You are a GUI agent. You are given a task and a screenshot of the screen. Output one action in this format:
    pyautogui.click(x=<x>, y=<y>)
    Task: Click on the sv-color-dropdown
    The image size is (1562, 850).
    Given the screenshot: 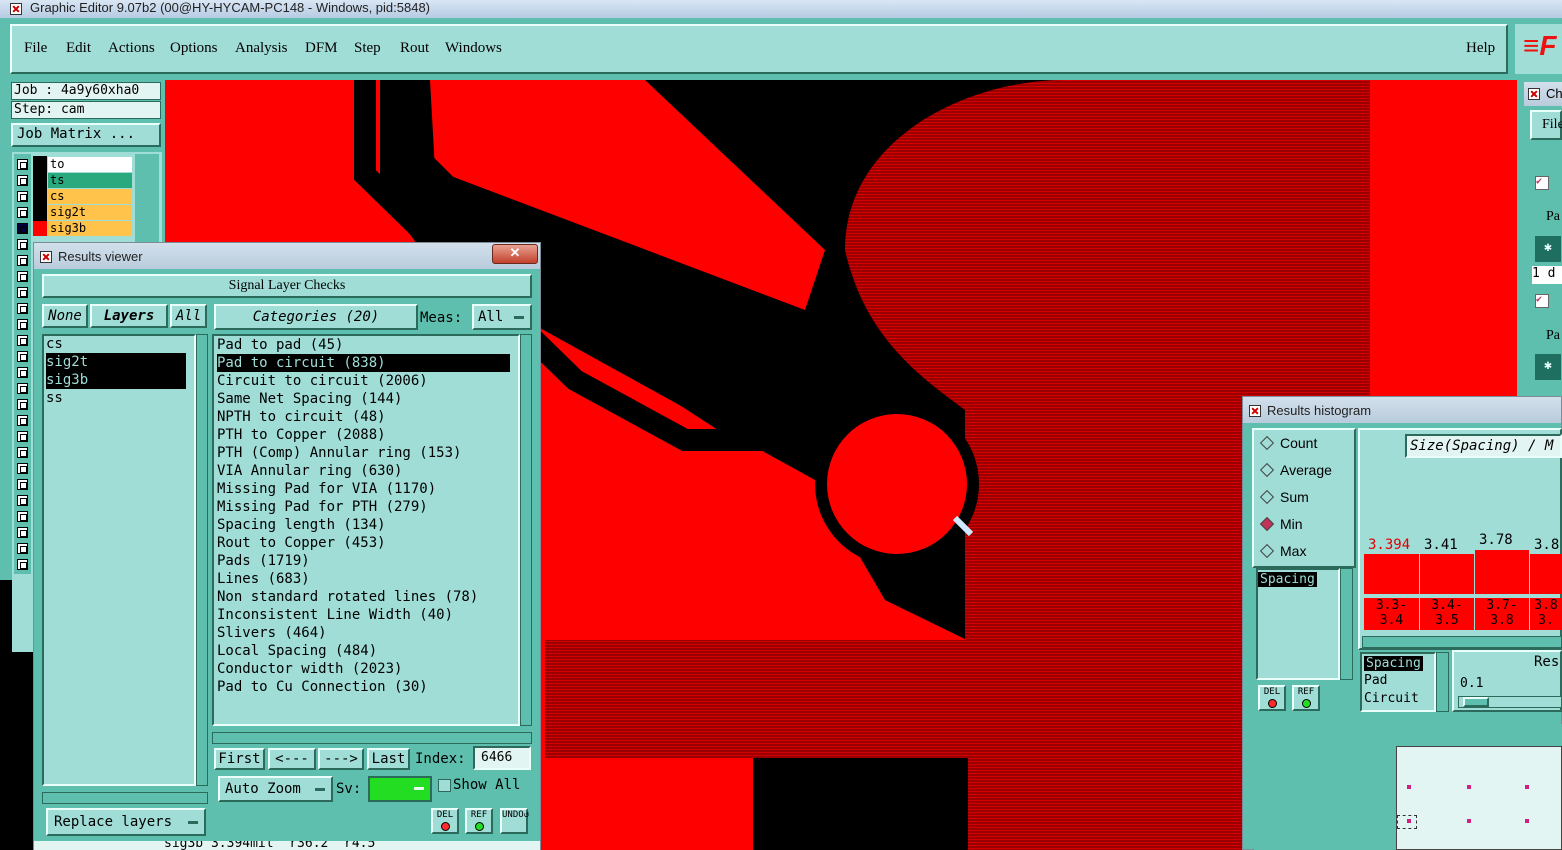 What is the action you would take?
    pyautogui.click(x=400, y=789)
    